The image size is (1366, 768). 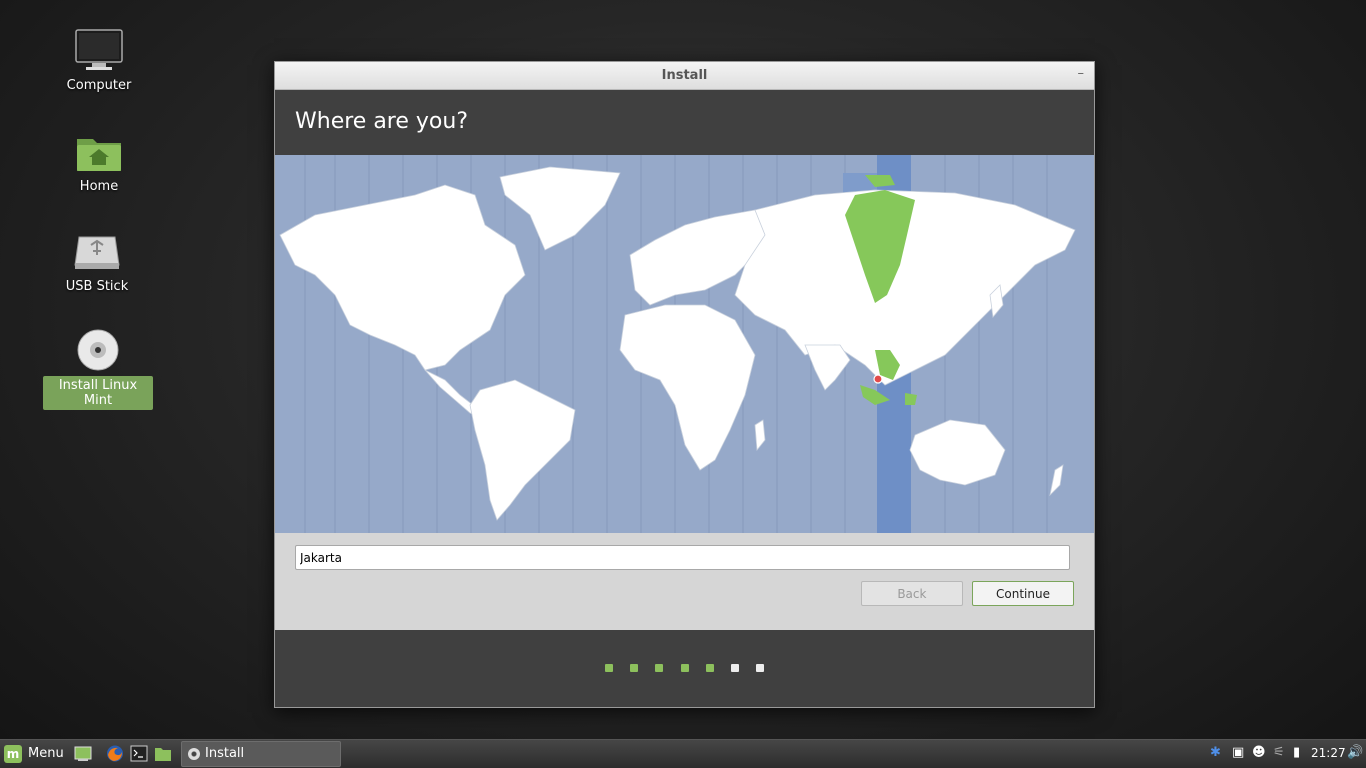 What do you see at coordinates (684, 122) in the screenshot?
I see `page-heading: Where are you?` at bounding box center [684, 122].